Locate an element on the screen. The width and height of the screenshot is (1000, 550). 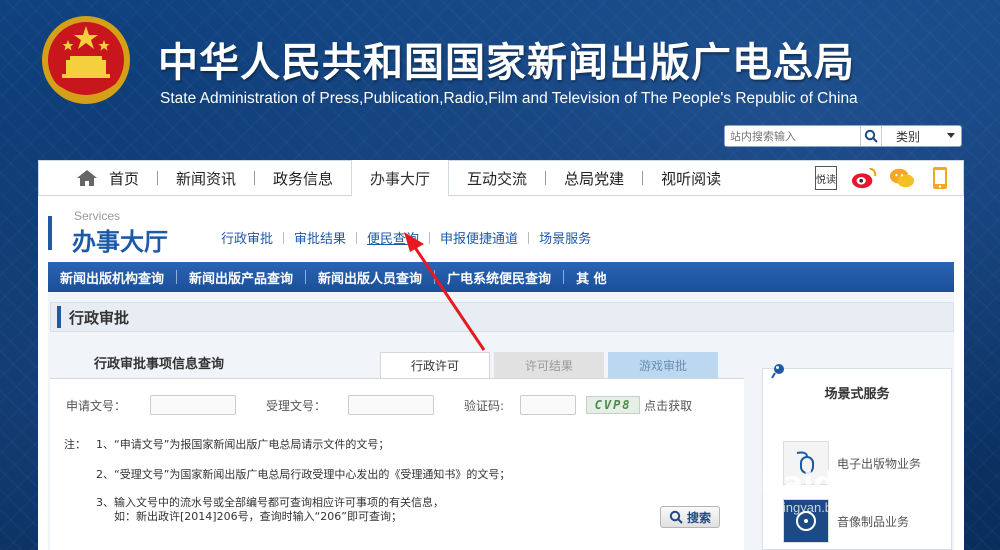
mobile-icon is located at coordinates (940, 178).